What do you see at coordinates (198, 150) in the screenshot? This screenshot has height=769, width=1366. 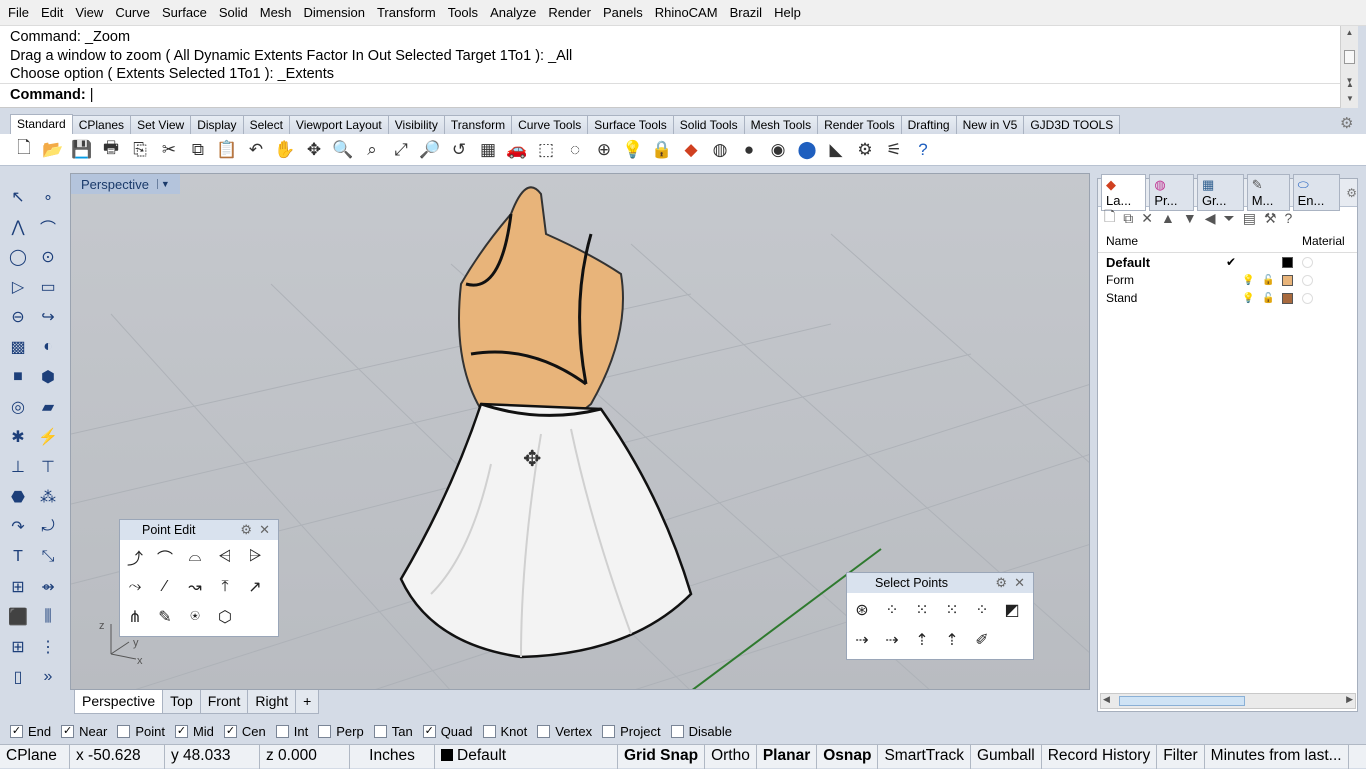 I see `copy-icon: ⧉` at bounding box center [198, 150].